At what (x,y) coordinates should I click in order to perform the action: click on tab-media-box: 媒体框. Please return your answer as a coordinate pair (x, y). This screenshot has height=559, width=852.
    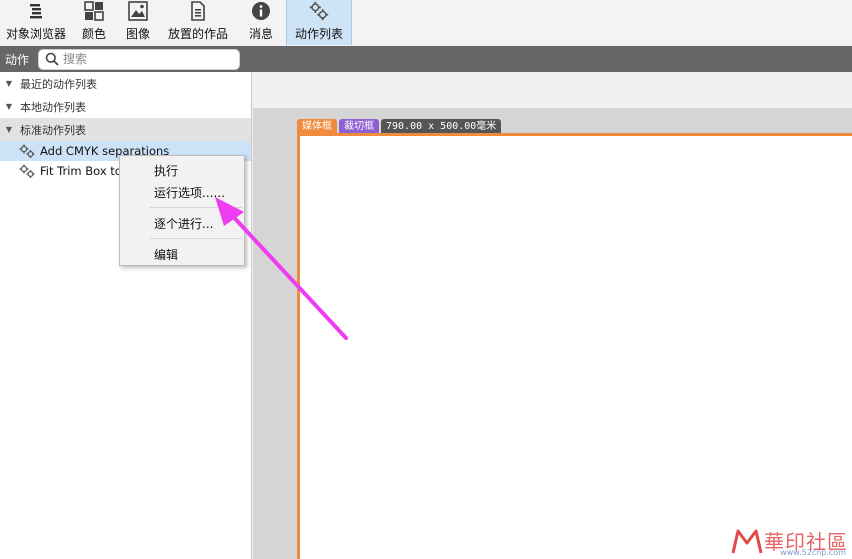
    Looking at the image, I should click on (317, 126).